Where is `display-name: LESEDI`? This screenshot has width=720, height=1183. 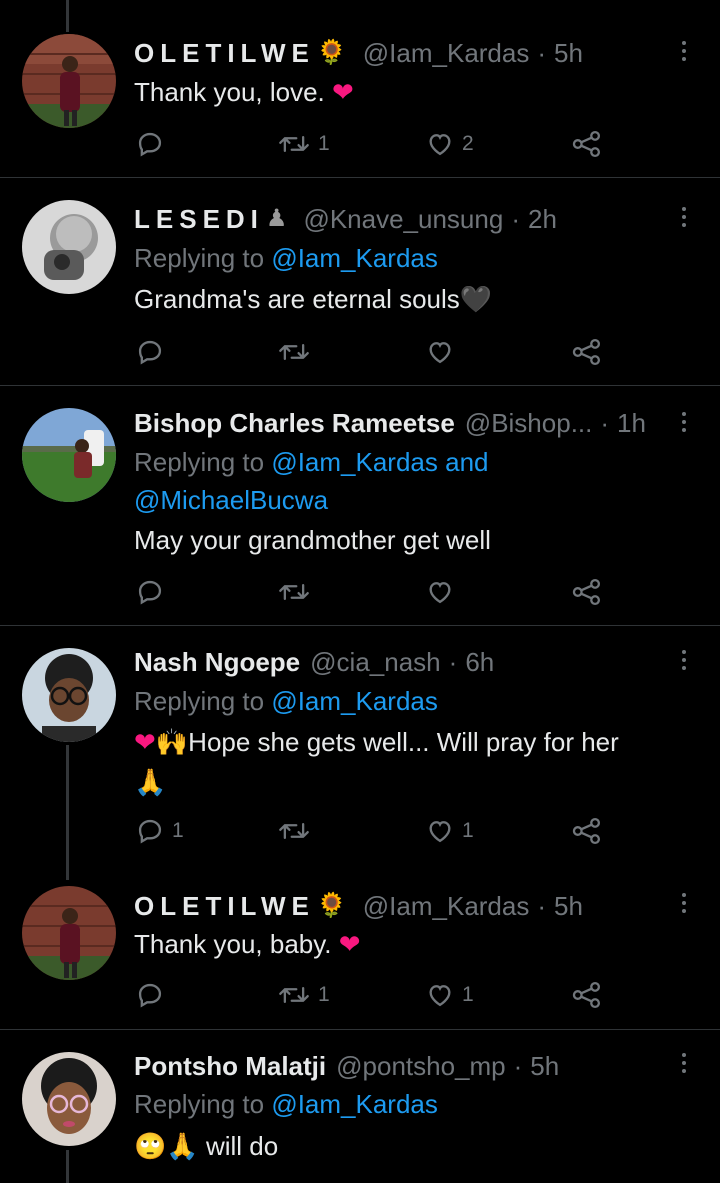 display-name: LESEDI is located at coordinates (199, 219).